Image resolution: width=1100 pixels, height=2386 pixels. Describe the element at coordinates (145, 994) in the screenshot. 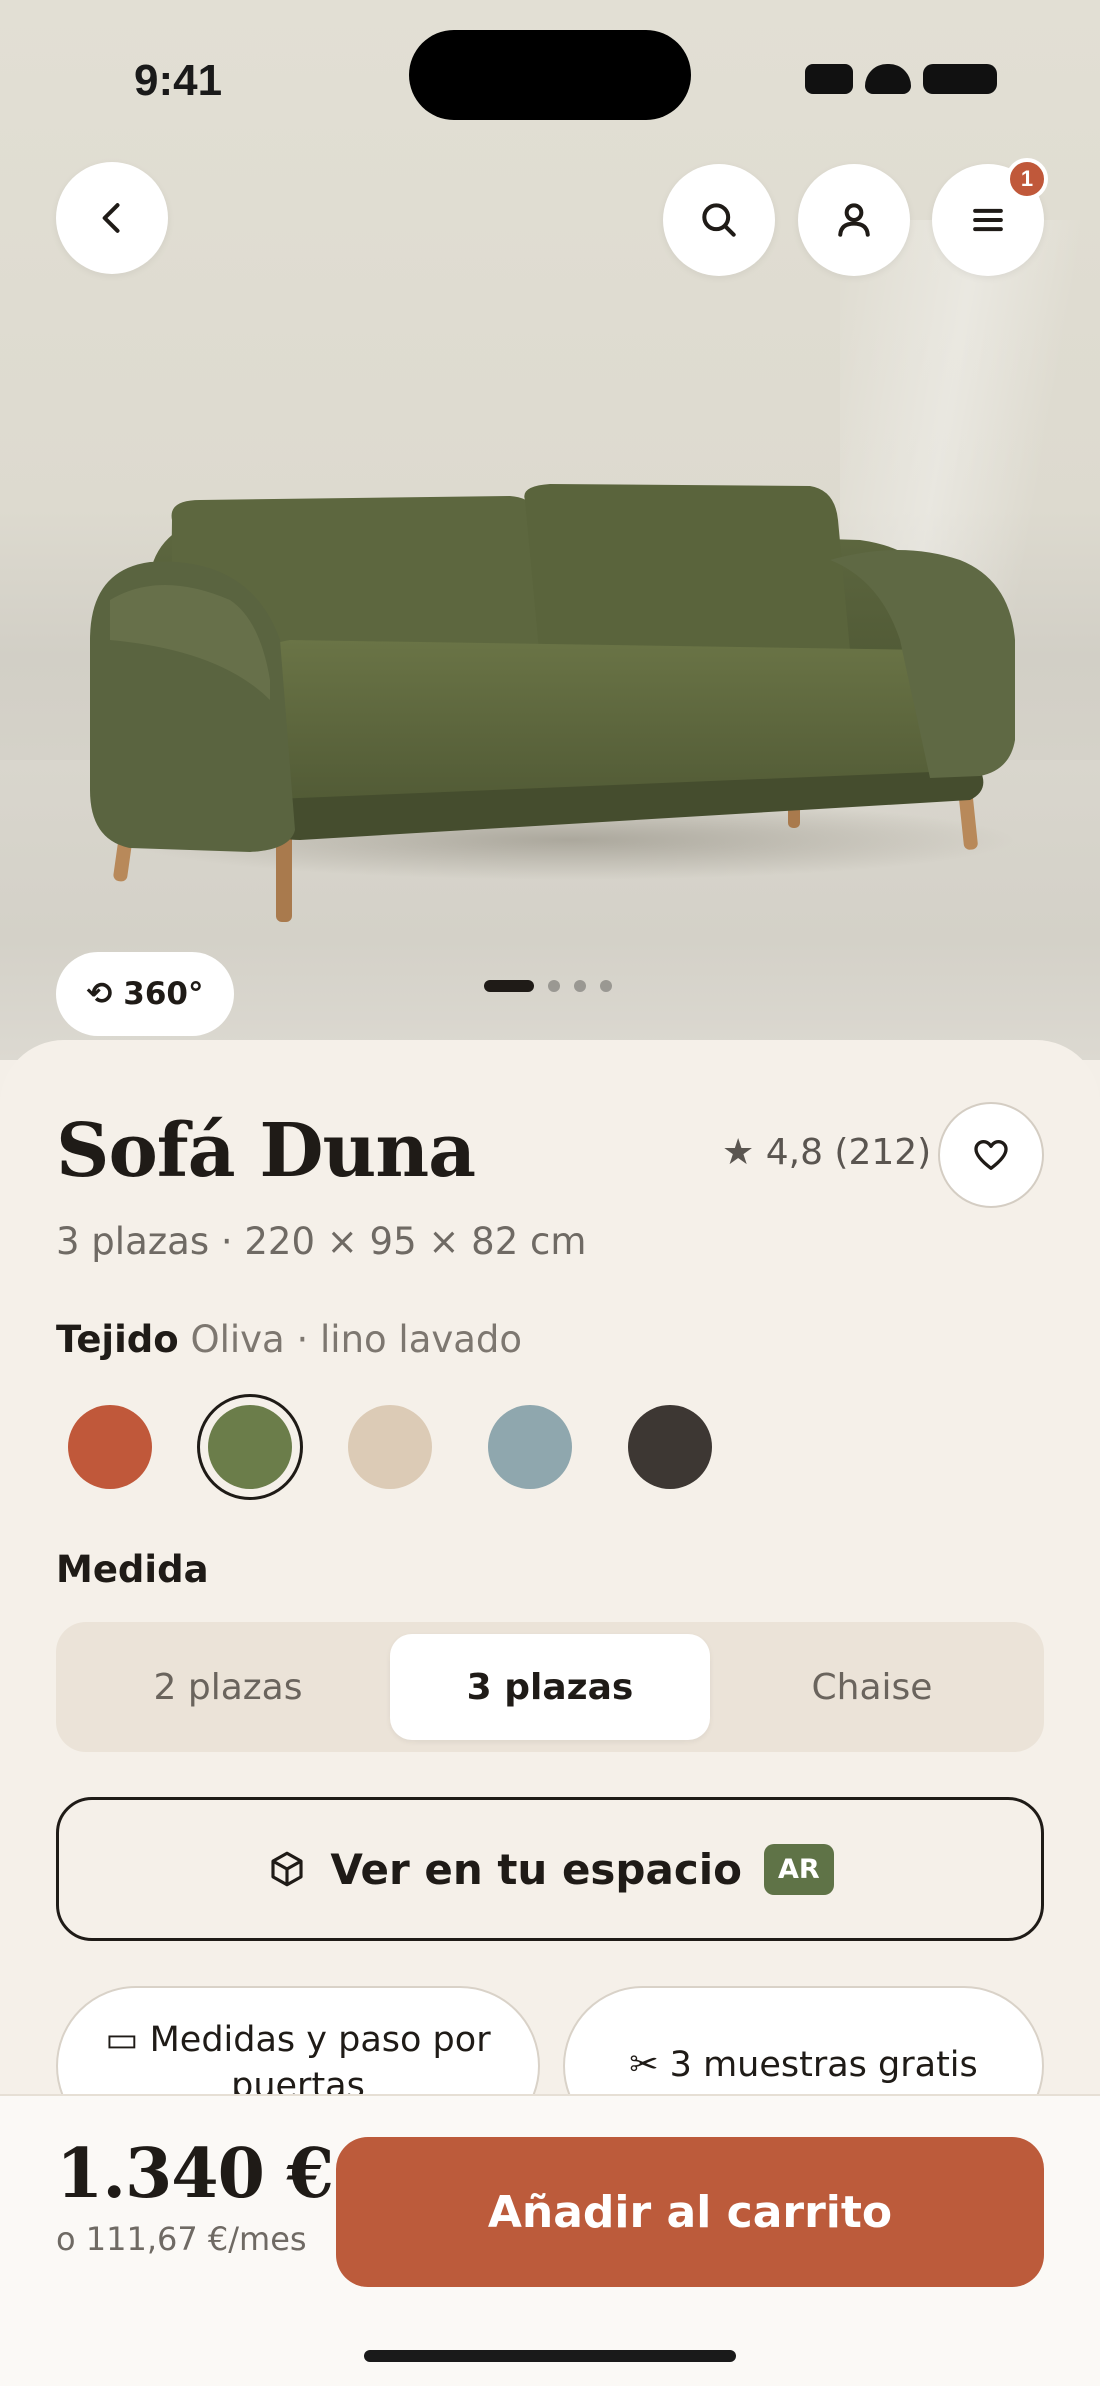

I see `view-360-button: ⟲ 360°` at that location.